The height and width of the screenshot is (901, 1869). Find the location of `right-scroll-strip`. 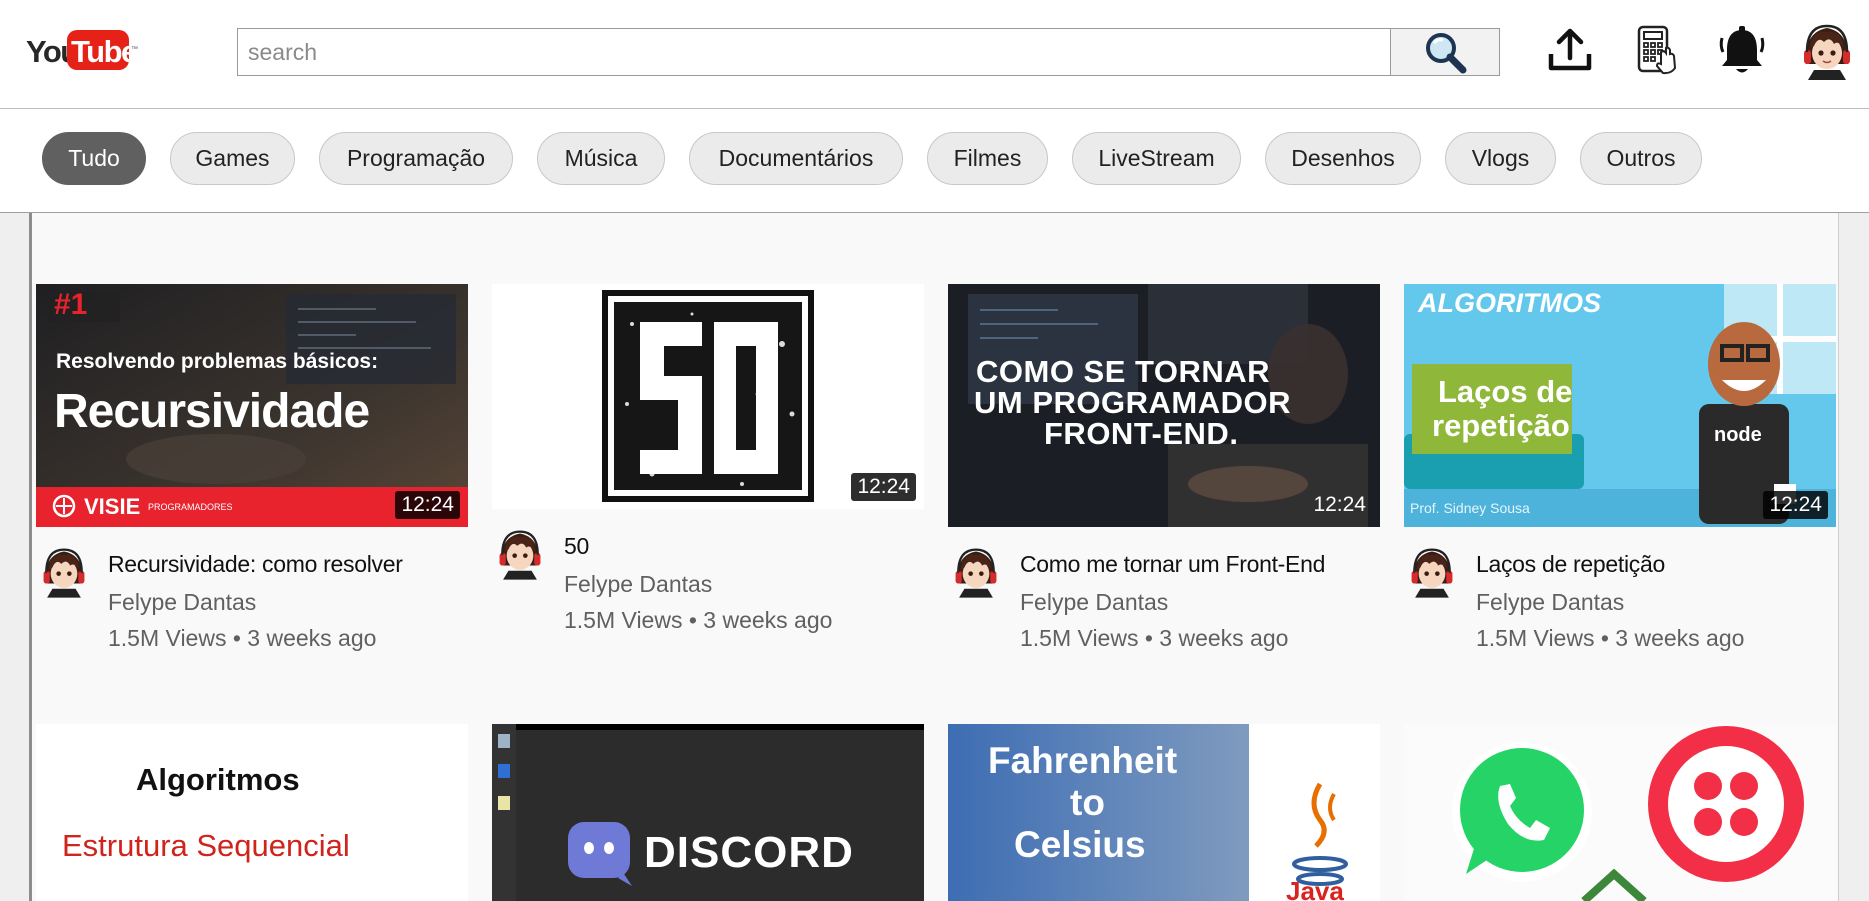

right-scroll-strip is located at coordinates (1853, 557).